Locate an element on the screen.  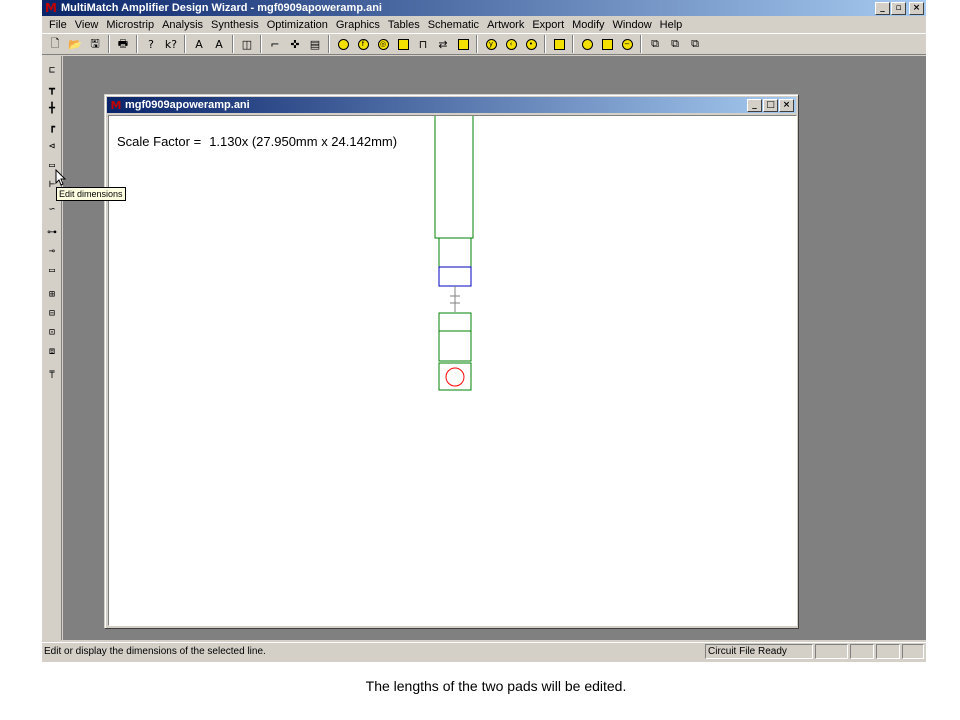
antenna-icon: ⍑ is located at coordinates (52, 375).